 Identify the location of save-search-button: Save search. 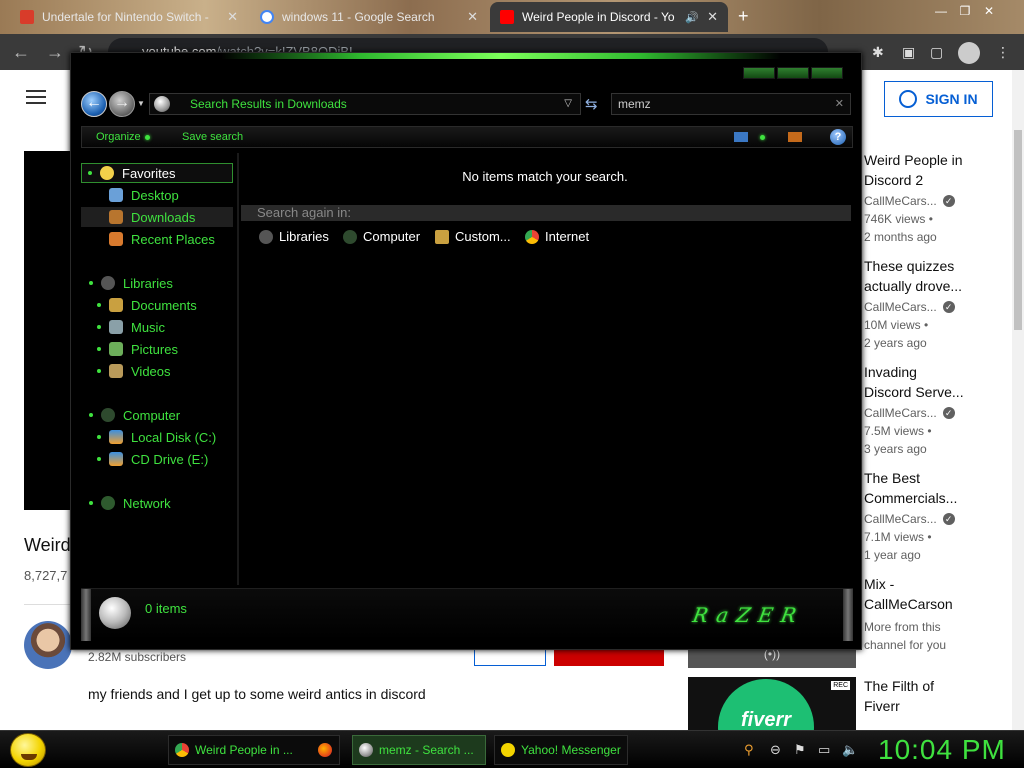
(212, 137).